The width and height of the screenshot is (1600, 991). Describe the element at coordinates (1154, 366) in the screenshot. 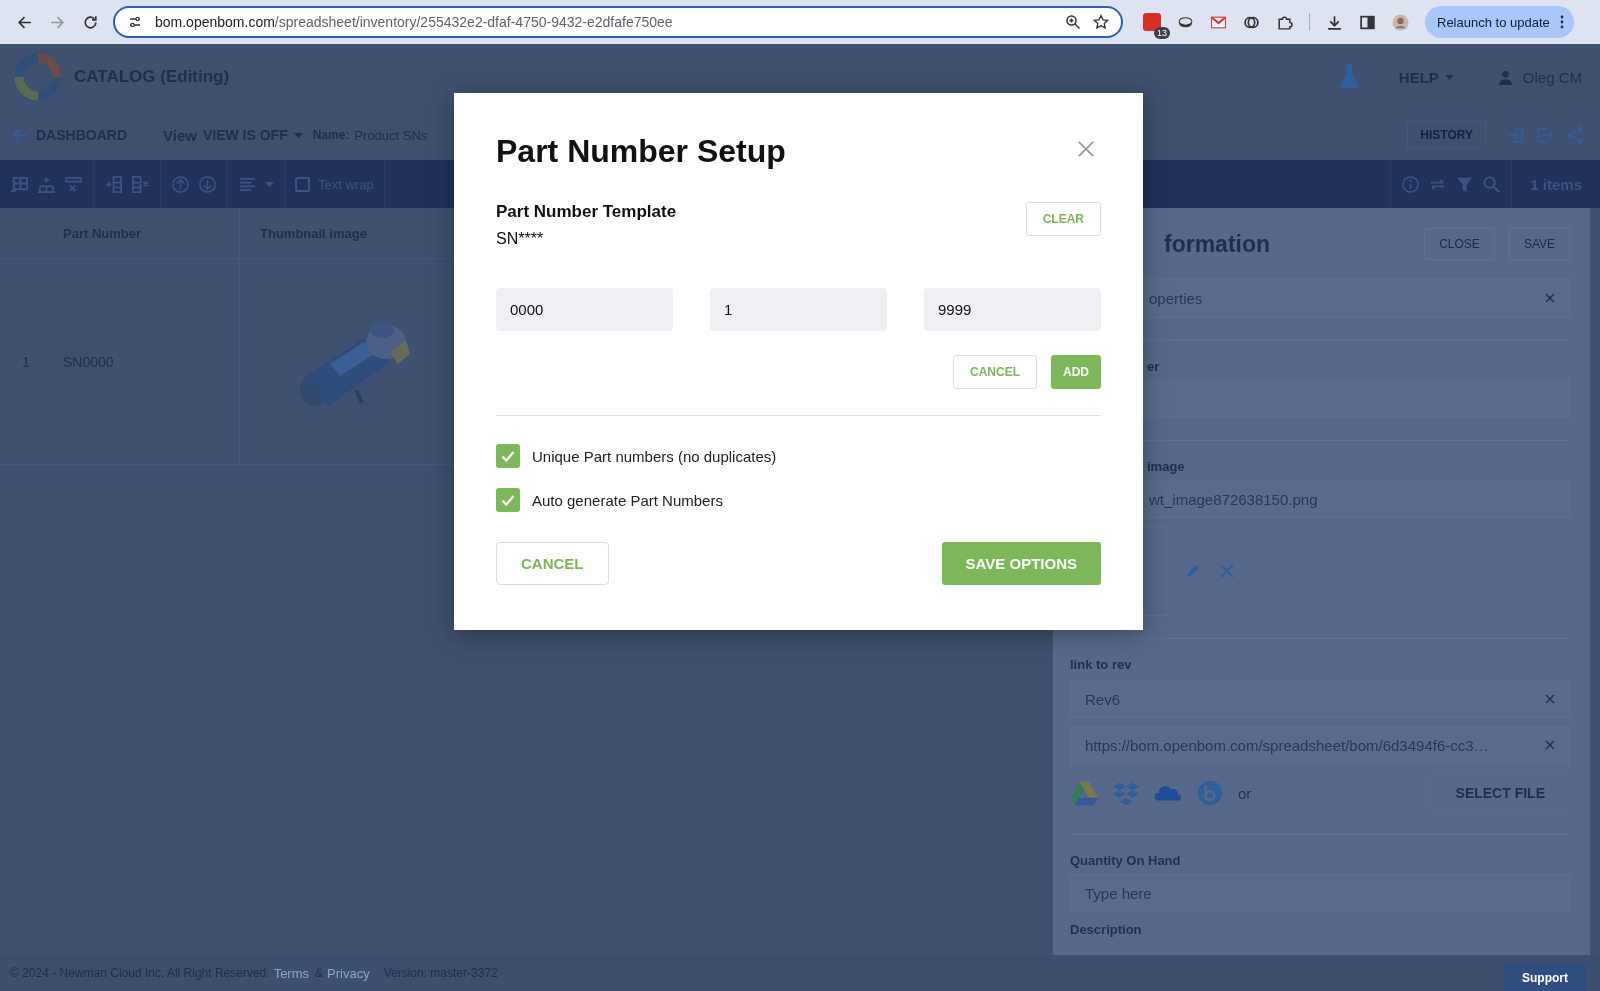

I see `field-label: er` at that location.